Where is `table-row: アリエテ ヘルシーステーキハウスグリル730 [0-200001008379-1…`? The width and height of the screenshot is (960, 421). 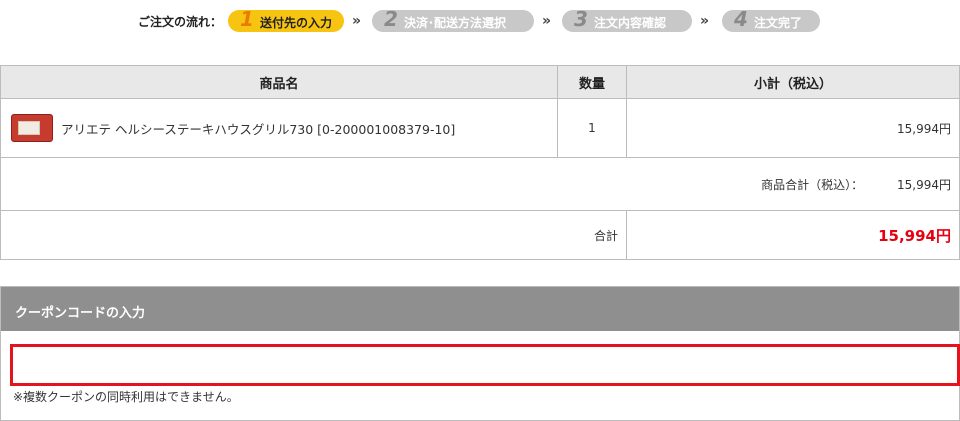
table-row: アリエテ ヘルシーステーキハウスグリル730 [0-200001008379-1… is located at coordinates (480, 128).